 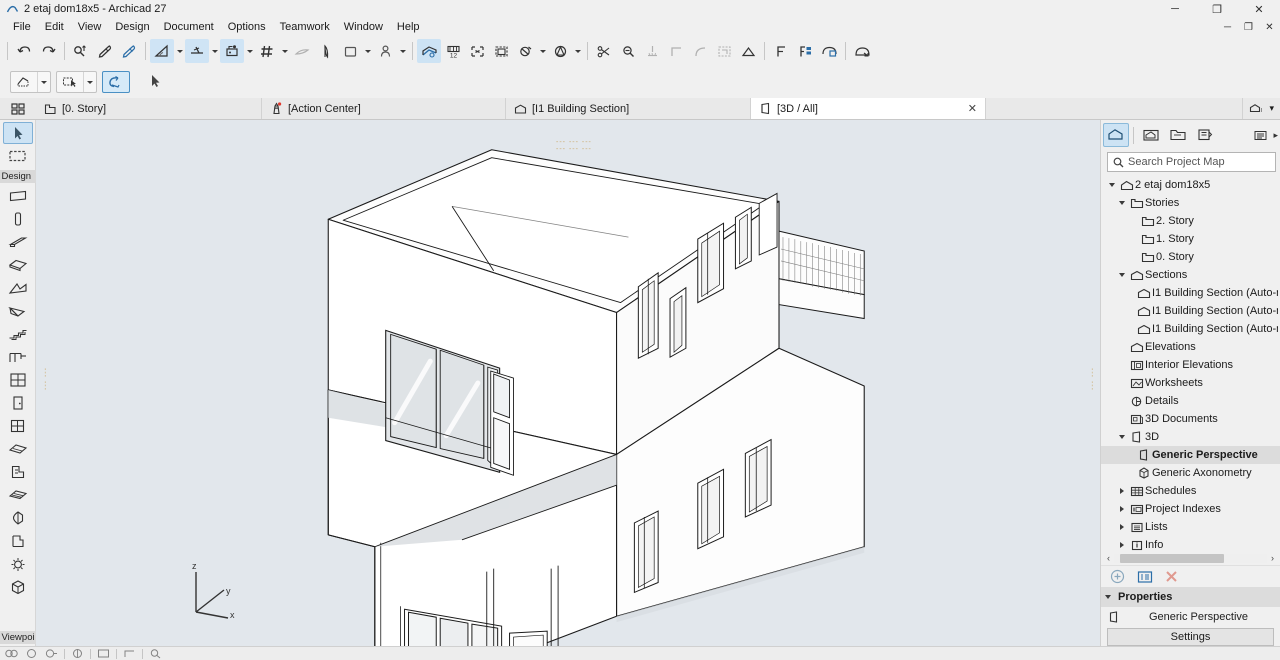 I want to click on magic-wand-icon, so click(x=162, y=51).